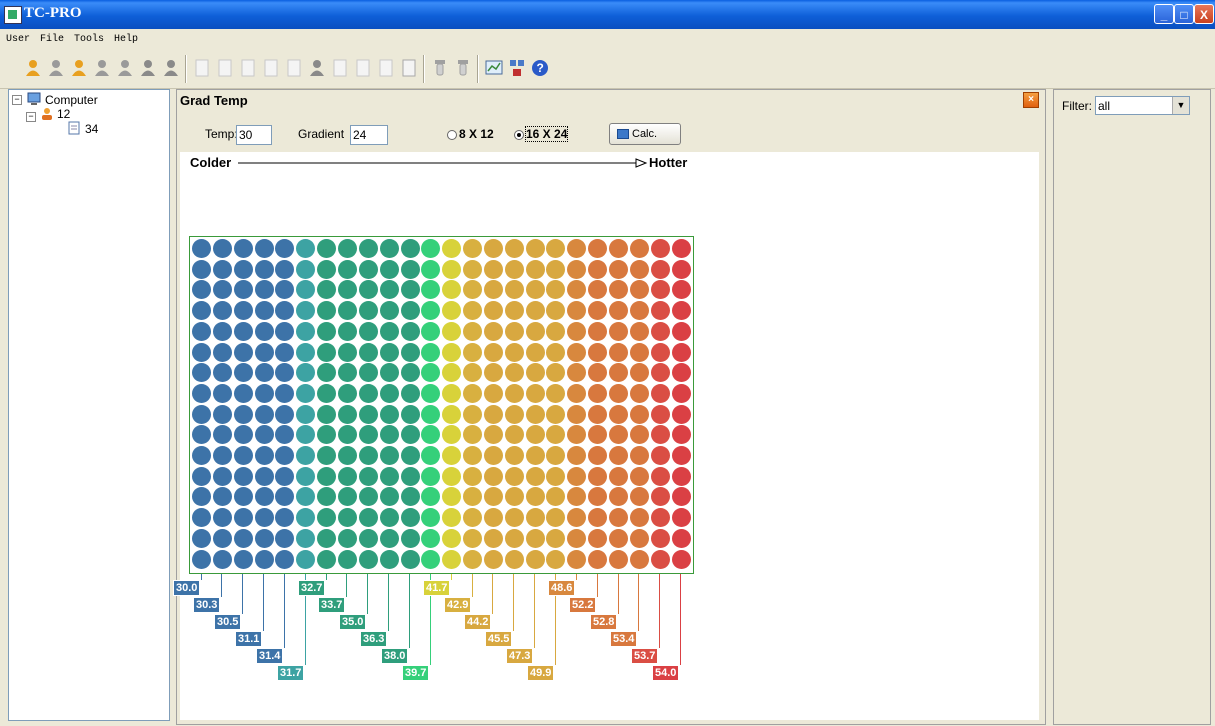  I want to click on user-gray-icon, so click(56, 68).